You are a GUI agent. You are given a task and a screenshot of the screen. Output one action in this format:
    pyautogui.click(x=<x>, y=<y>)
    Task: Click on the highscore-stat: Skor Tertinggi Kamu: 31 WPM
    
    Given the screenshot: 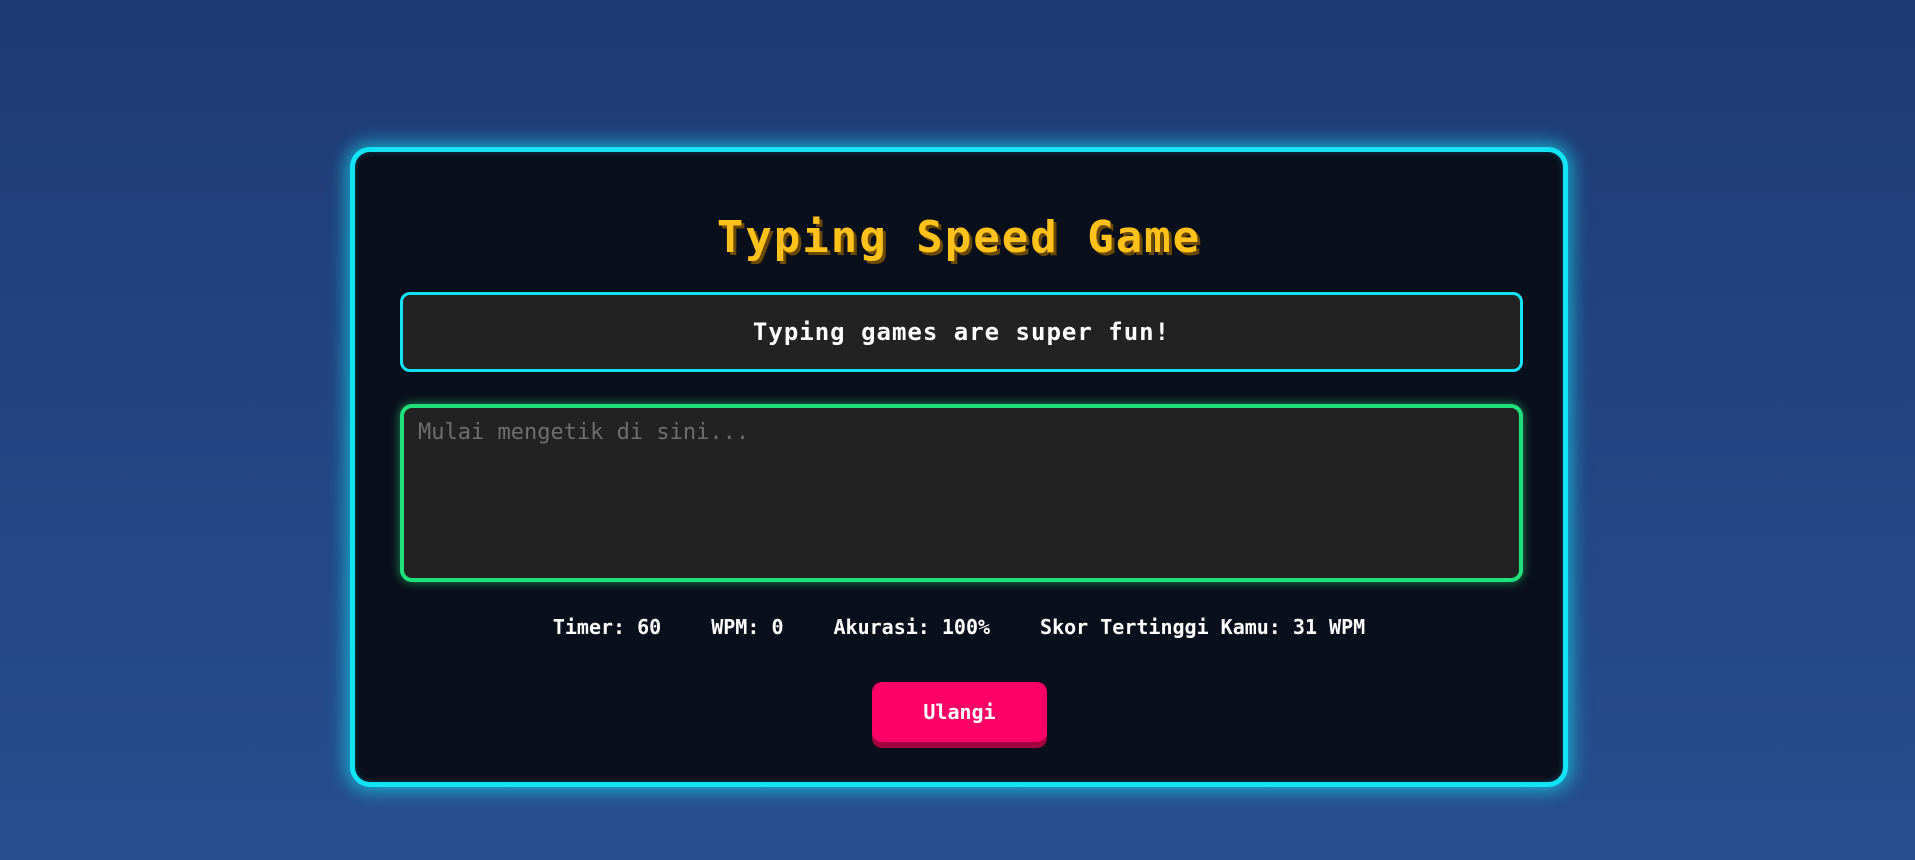 What is the action you would take?
    pyautogui.click(x=1202, y=627)
    